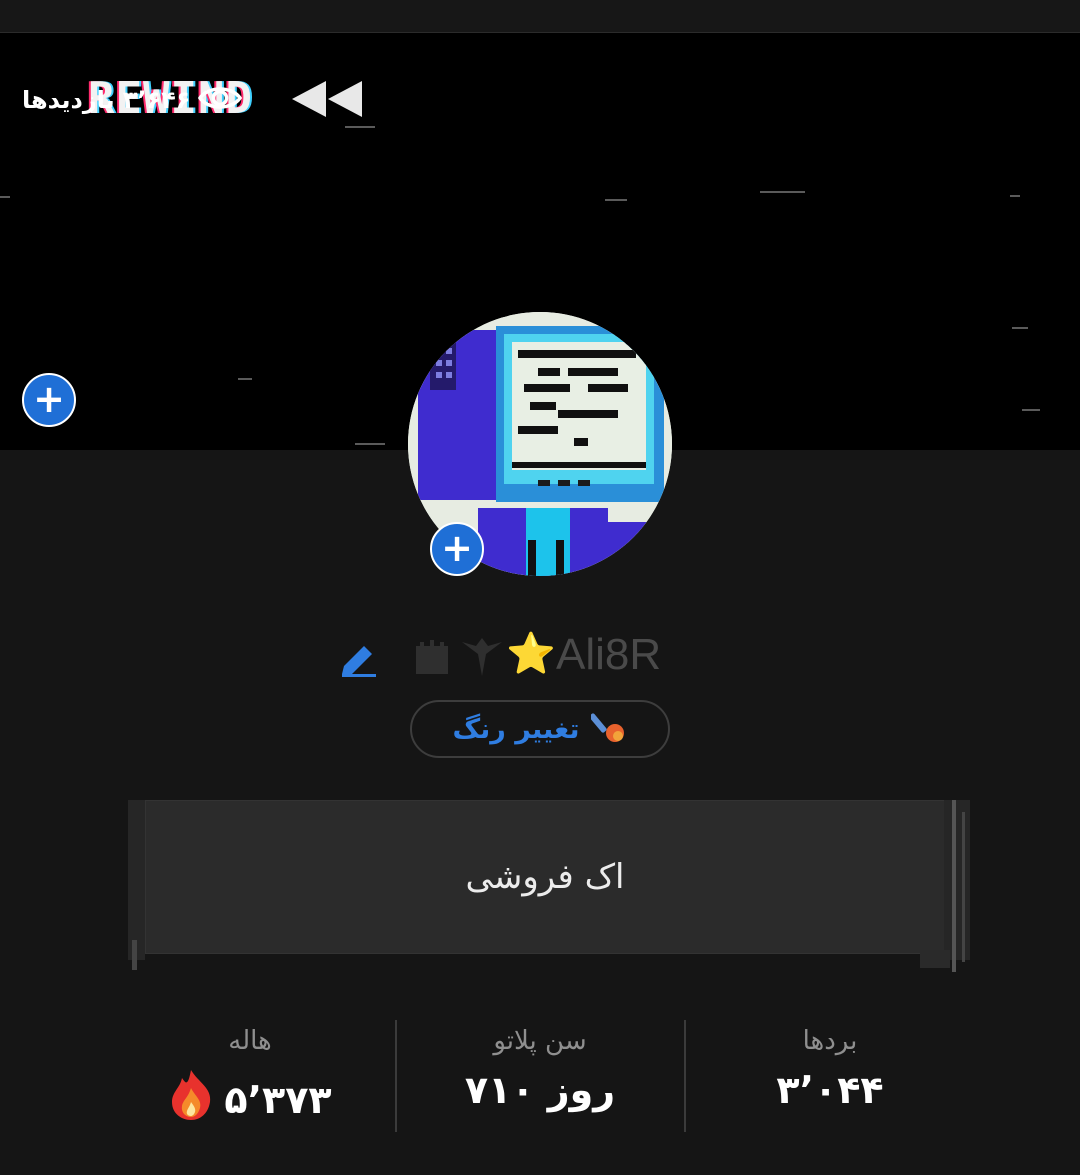 The image size is (1080, 1175). I want to click on bio-text: اک فروشی, so click(545, 877).